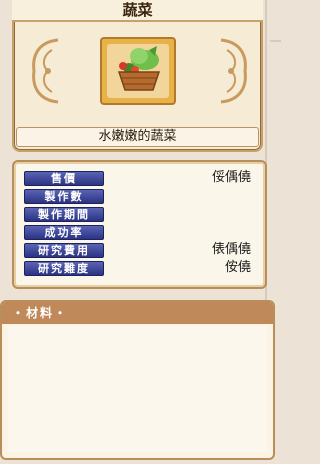 The width and height of the screenshot is (320, 464). I want to click on materials-header: ・材料・, so click(137, 313).